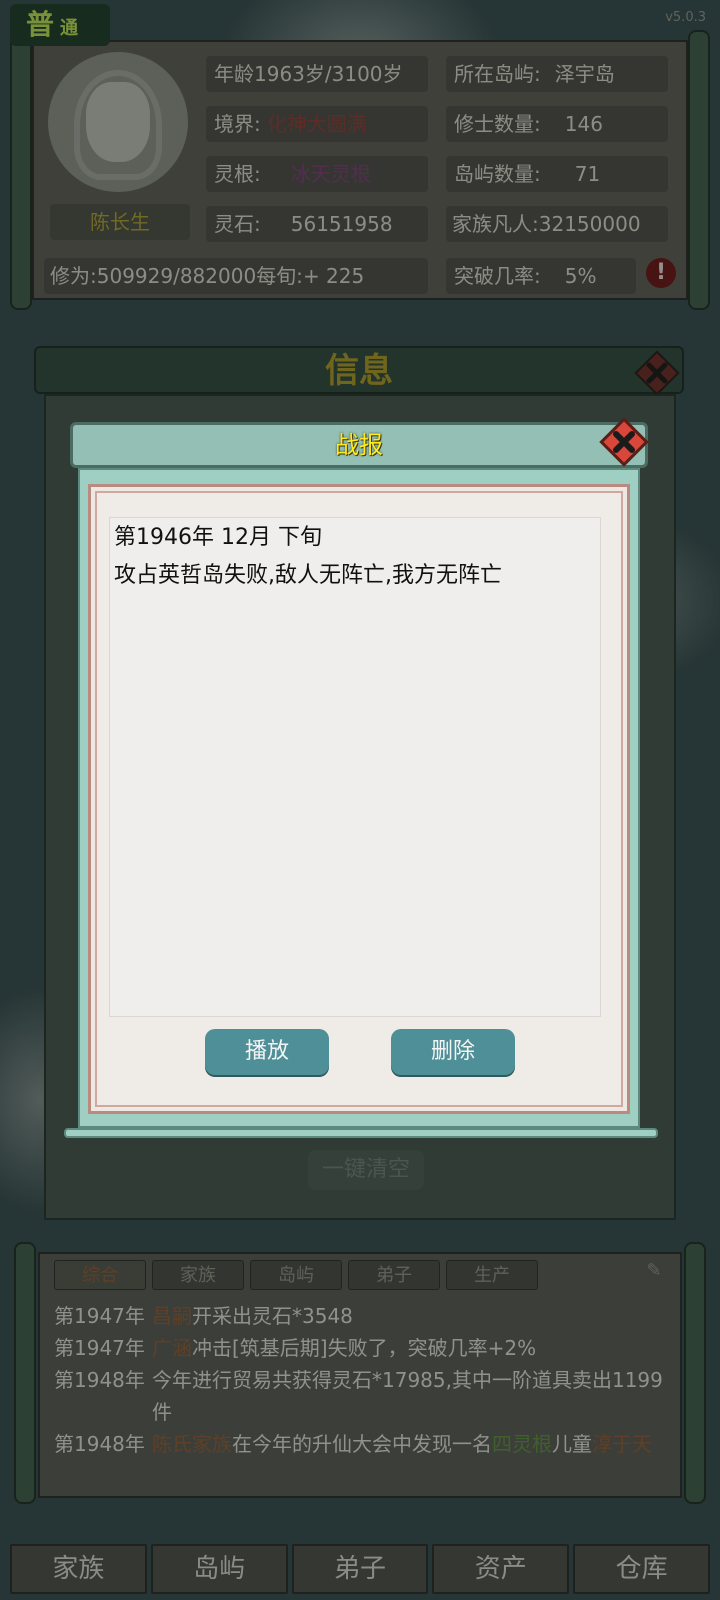  Describe the element at coordinates (361, 1133) in the screenshot. I see `dialog-bottom-rod` at that location.